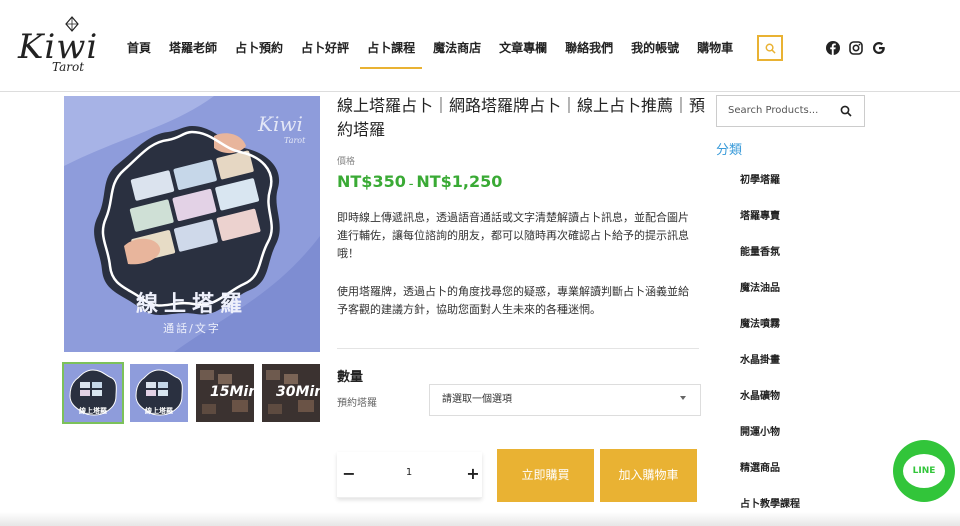 This screenshot has width=960, height=526. Describe the element at coordinates (770, 262) in the screenshot. I see `category-item: 能量香氛` at that location.